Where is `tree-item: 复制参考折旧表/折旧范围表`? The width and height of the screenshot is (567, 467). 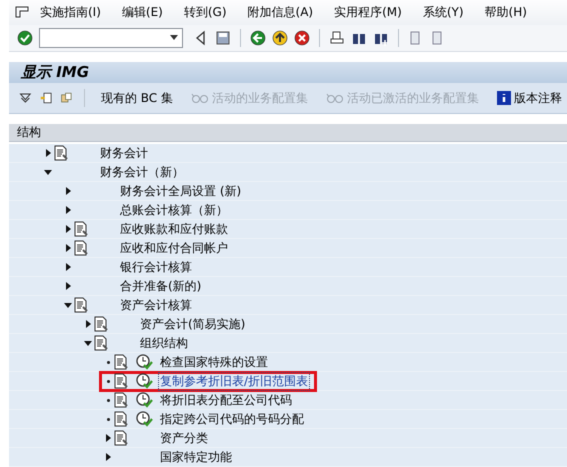
tree-item: 复制参考折旧表/折旧范围表 is located at coordinates (234, 381).